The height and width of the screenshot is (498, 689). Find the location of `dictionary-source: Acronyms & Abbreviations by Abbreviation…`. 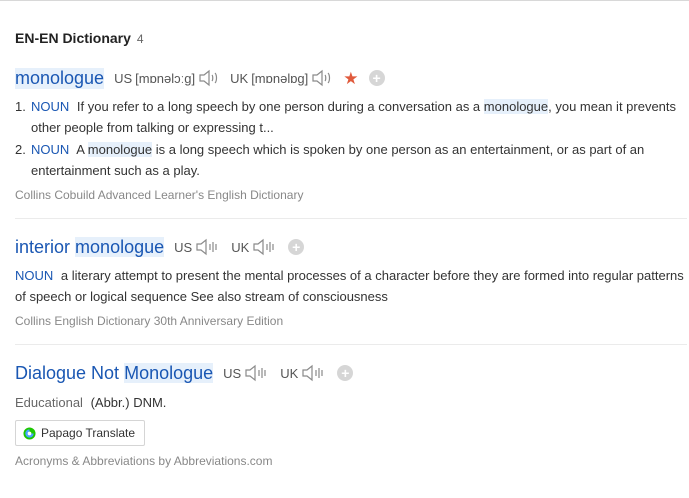

dictionary-source: Acronyms & Abbreviations by Abbreviation… is located at coordinates (143, 461).